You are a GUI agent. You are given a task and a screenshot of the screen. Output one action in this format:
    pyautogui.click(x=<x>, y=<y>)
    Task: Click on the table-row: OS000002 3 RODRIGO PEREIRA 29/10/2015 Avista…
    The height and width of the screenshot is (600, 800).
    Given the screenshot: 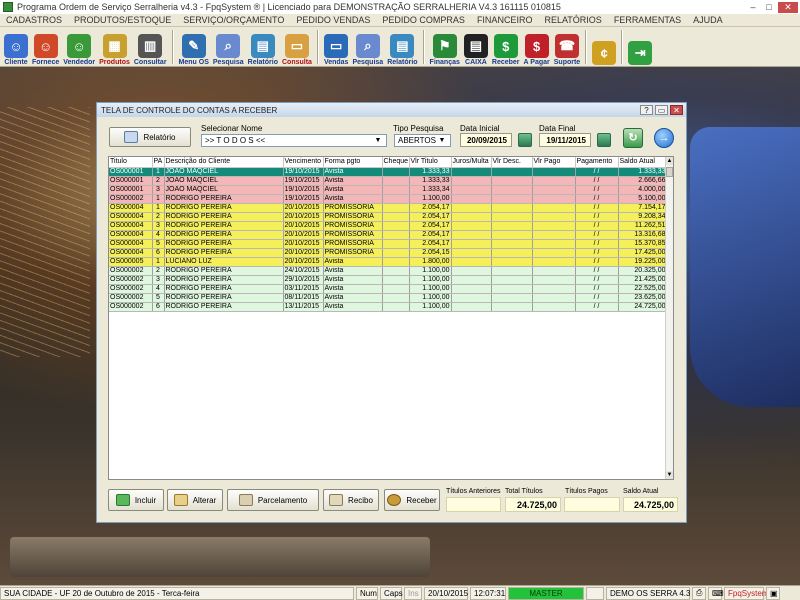 What is the action you would take?
    pyautogui.click(x=388, y=280)
    